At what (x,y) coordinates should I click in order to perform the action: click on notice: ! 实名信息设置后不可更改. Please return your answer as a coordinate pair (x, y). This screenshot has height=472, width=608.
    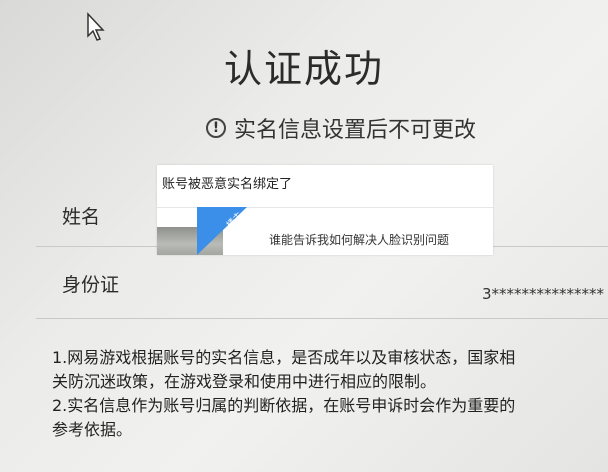
    Looking at the image, I should click on (341, 128).